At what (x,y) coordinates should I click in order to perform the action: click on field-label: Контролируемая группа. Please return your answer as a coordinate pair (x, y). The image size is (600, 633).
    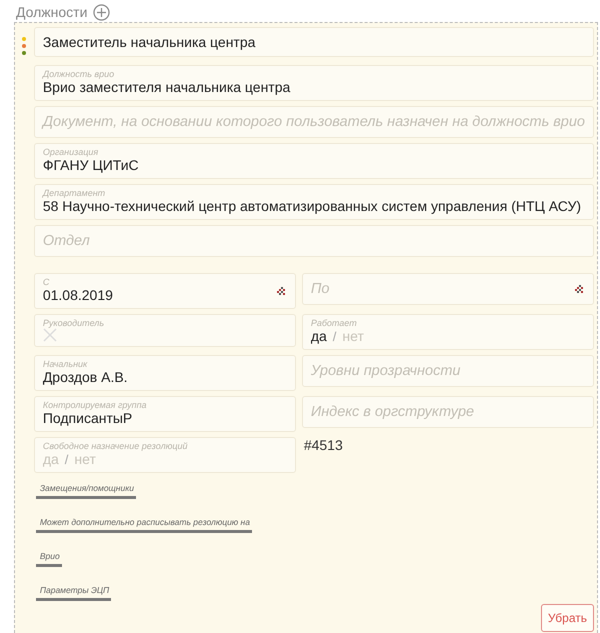
    Looking at the image, I should click on (95, 405).